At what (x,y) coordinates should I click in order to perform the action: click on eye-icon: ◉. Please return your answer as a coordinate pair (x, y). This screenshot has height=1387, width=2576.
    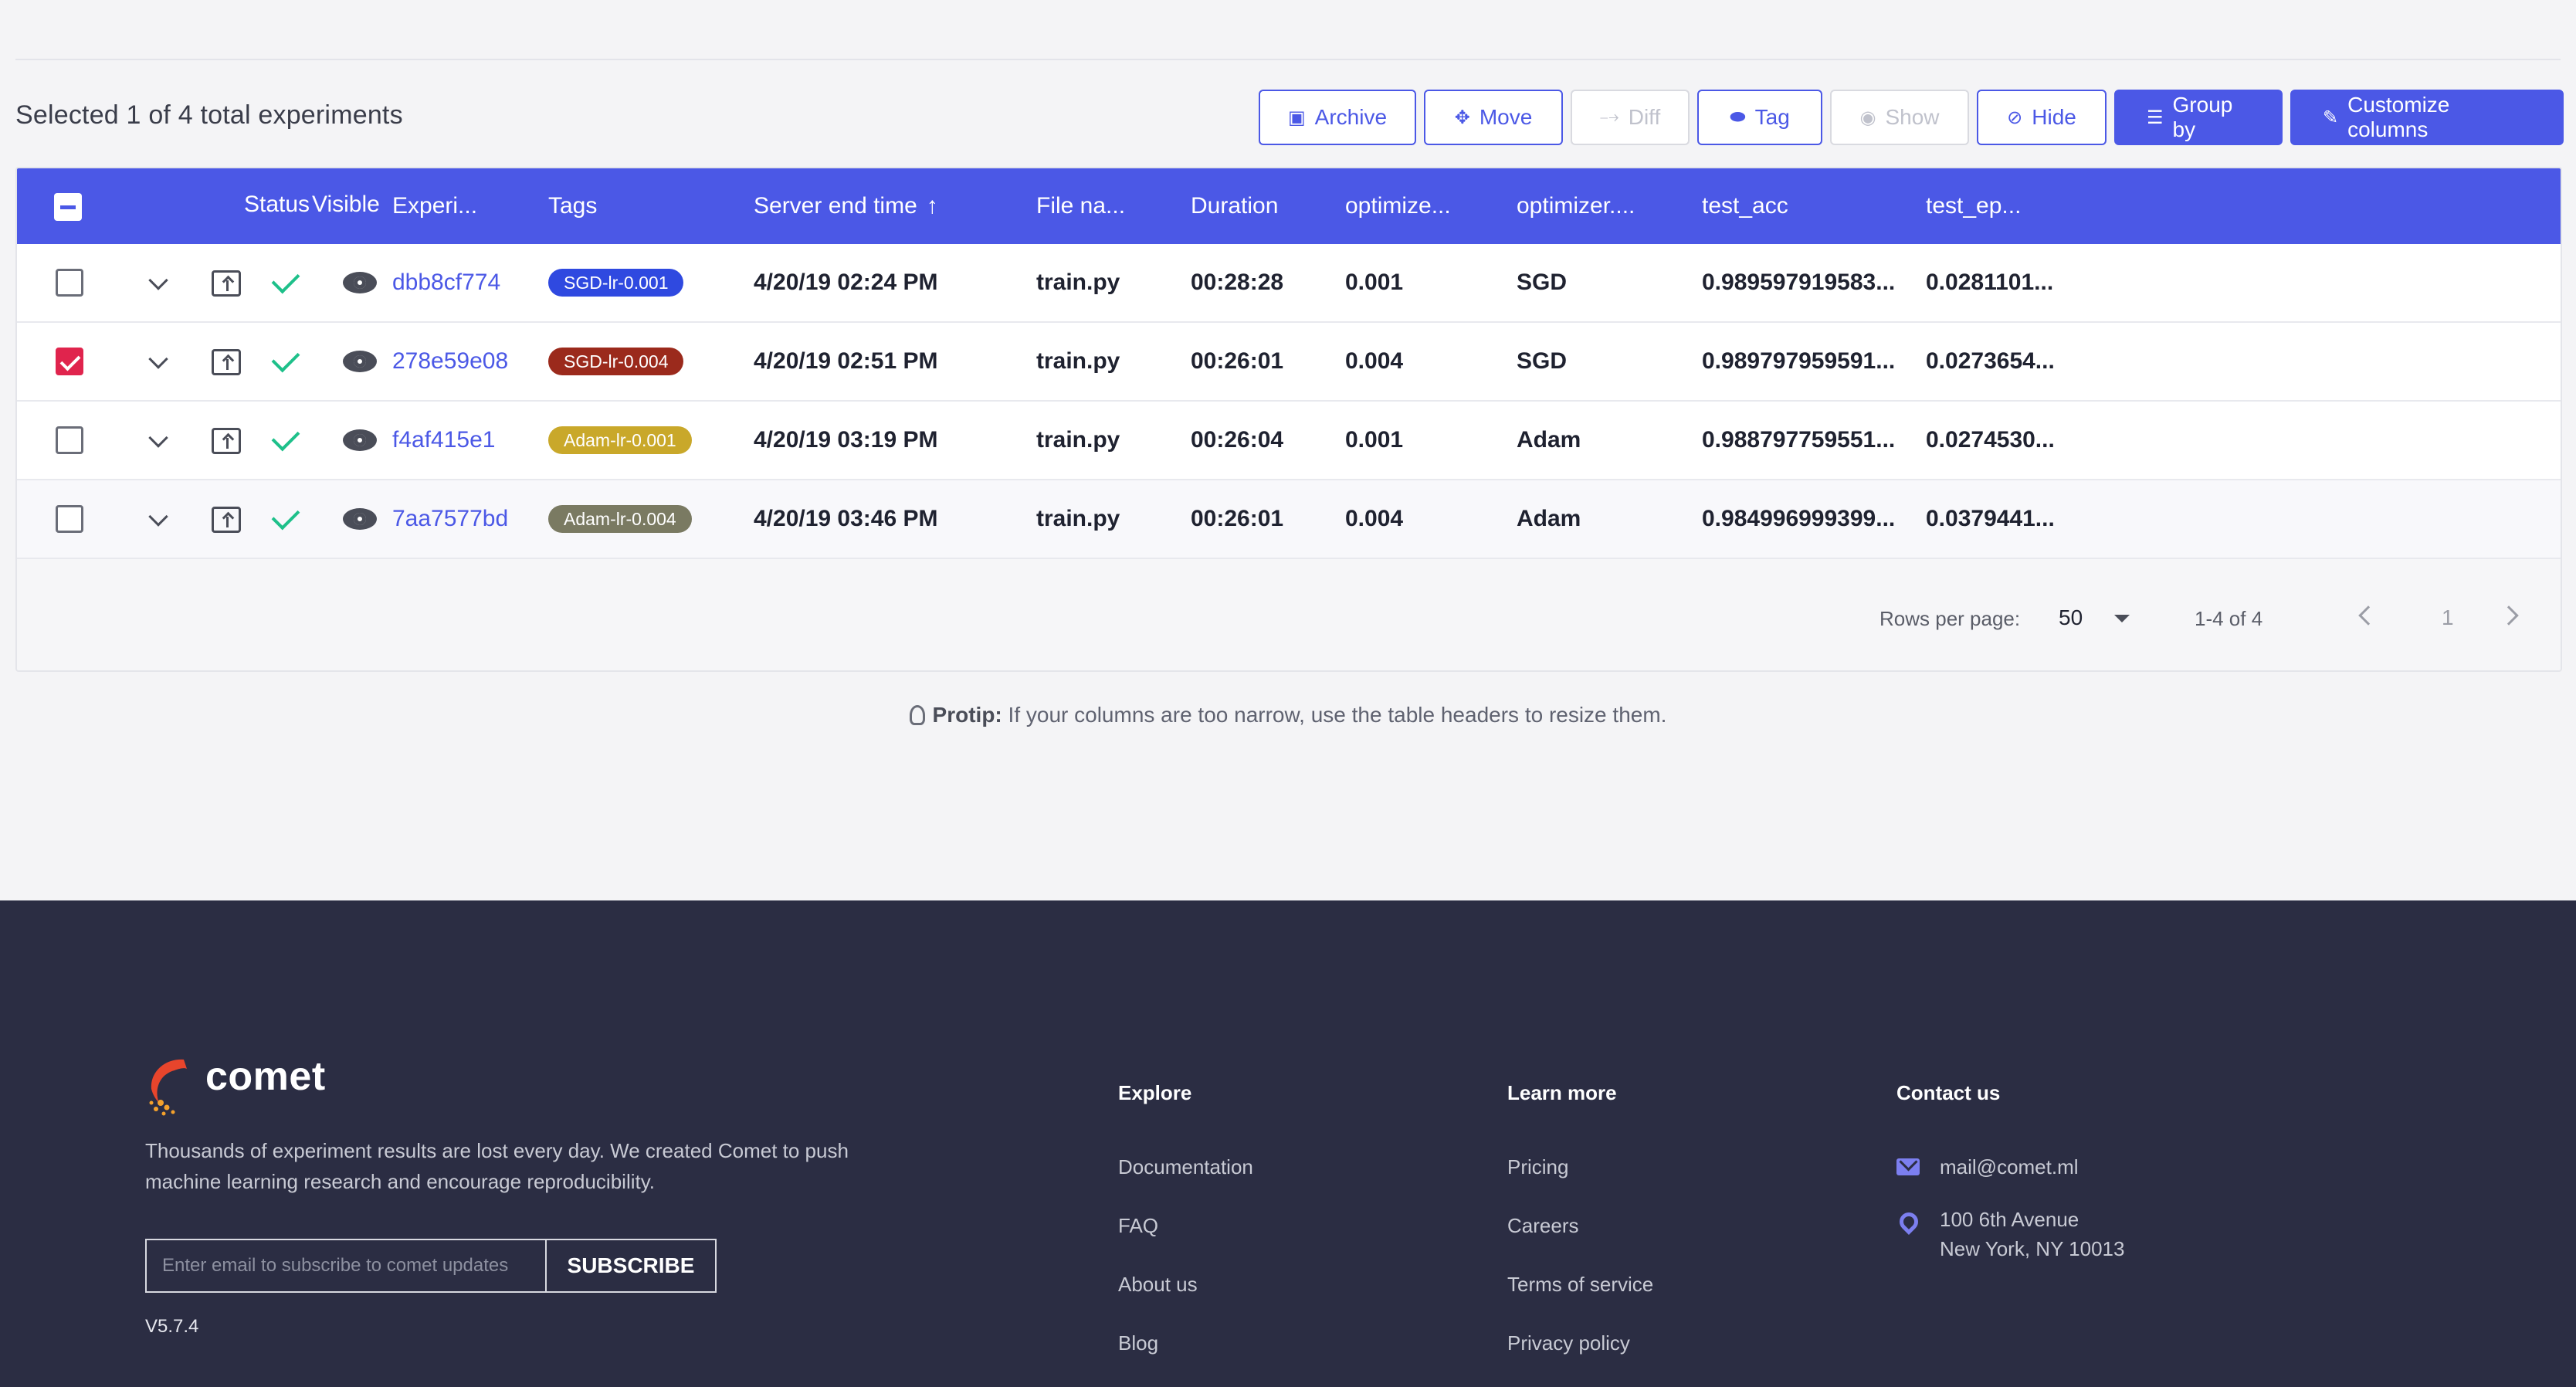
    Looking at the image, I should click on (1867, 117).